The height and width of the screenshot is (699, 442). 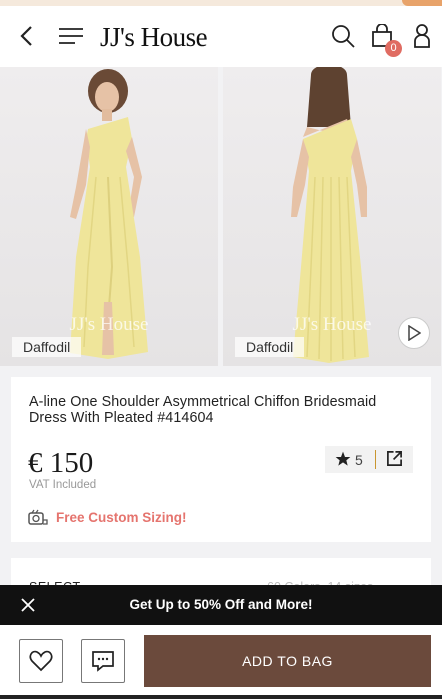 I want to click on divider, so click(x=375, y=459).